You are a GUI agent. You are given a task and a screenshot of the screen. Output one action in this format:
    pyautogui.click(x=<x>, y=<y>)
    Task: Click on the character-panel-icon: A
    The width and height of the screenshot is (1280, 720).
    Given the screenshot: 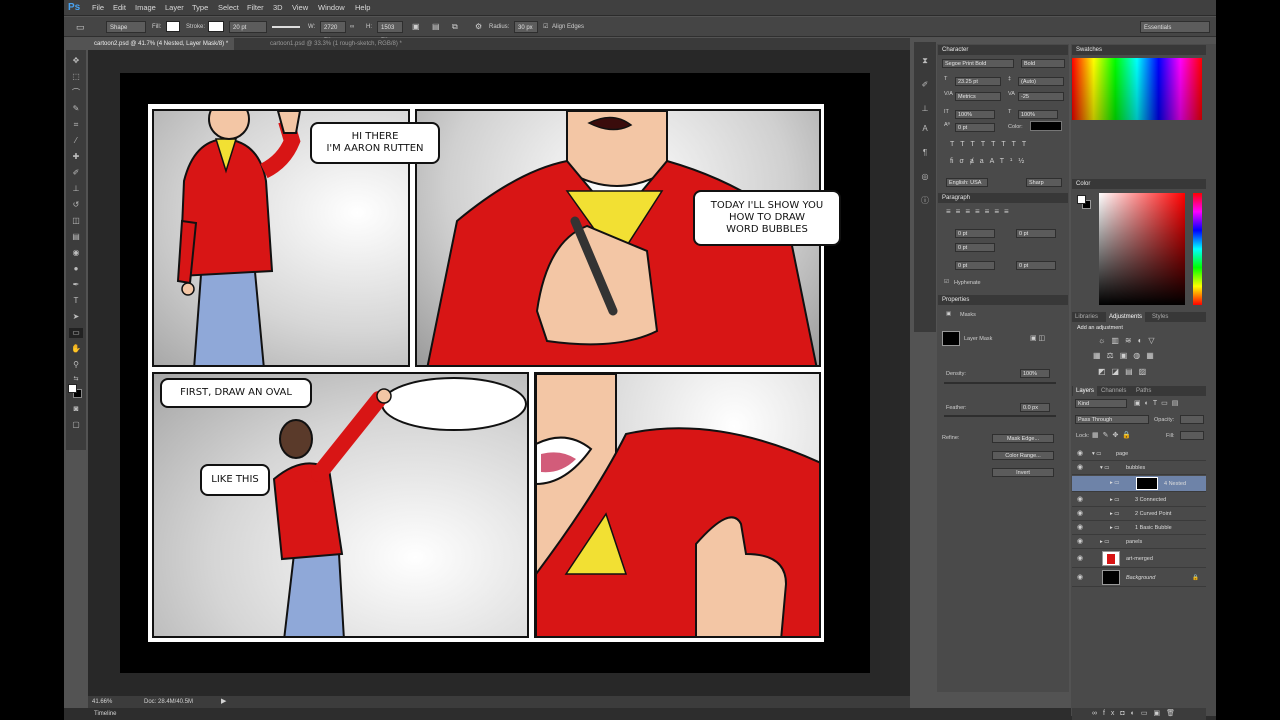 What is the action you would take?
    pyautogui.click(x=925, y=129)
    